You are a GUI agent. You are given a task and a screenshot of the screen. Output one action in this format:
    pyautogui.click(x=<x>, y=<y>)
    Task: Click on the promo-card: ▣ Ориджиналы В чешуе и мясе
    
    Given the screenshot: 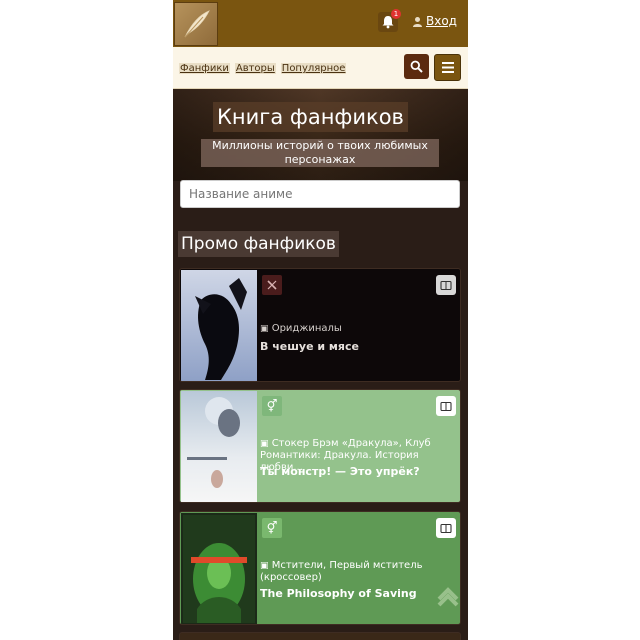 What is the action you would take?
    pyautogui.click(x=320, y=325)
    